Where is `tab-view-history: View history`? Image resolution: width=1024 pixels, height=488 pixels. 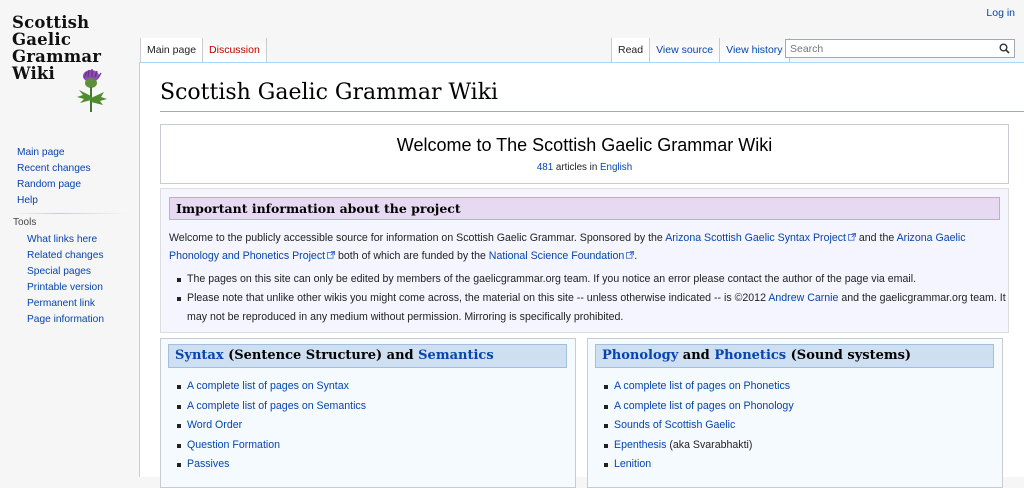 tab-view-history: View history is located at coordinates (754, 50).